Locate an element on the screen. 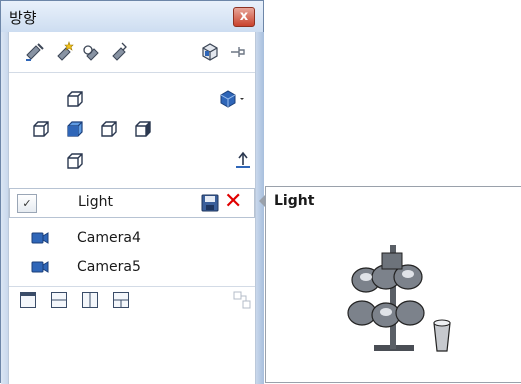 The width and height of the screenshot is (521, 384). list-item: Camera5 is located at coordinates (132, 268).